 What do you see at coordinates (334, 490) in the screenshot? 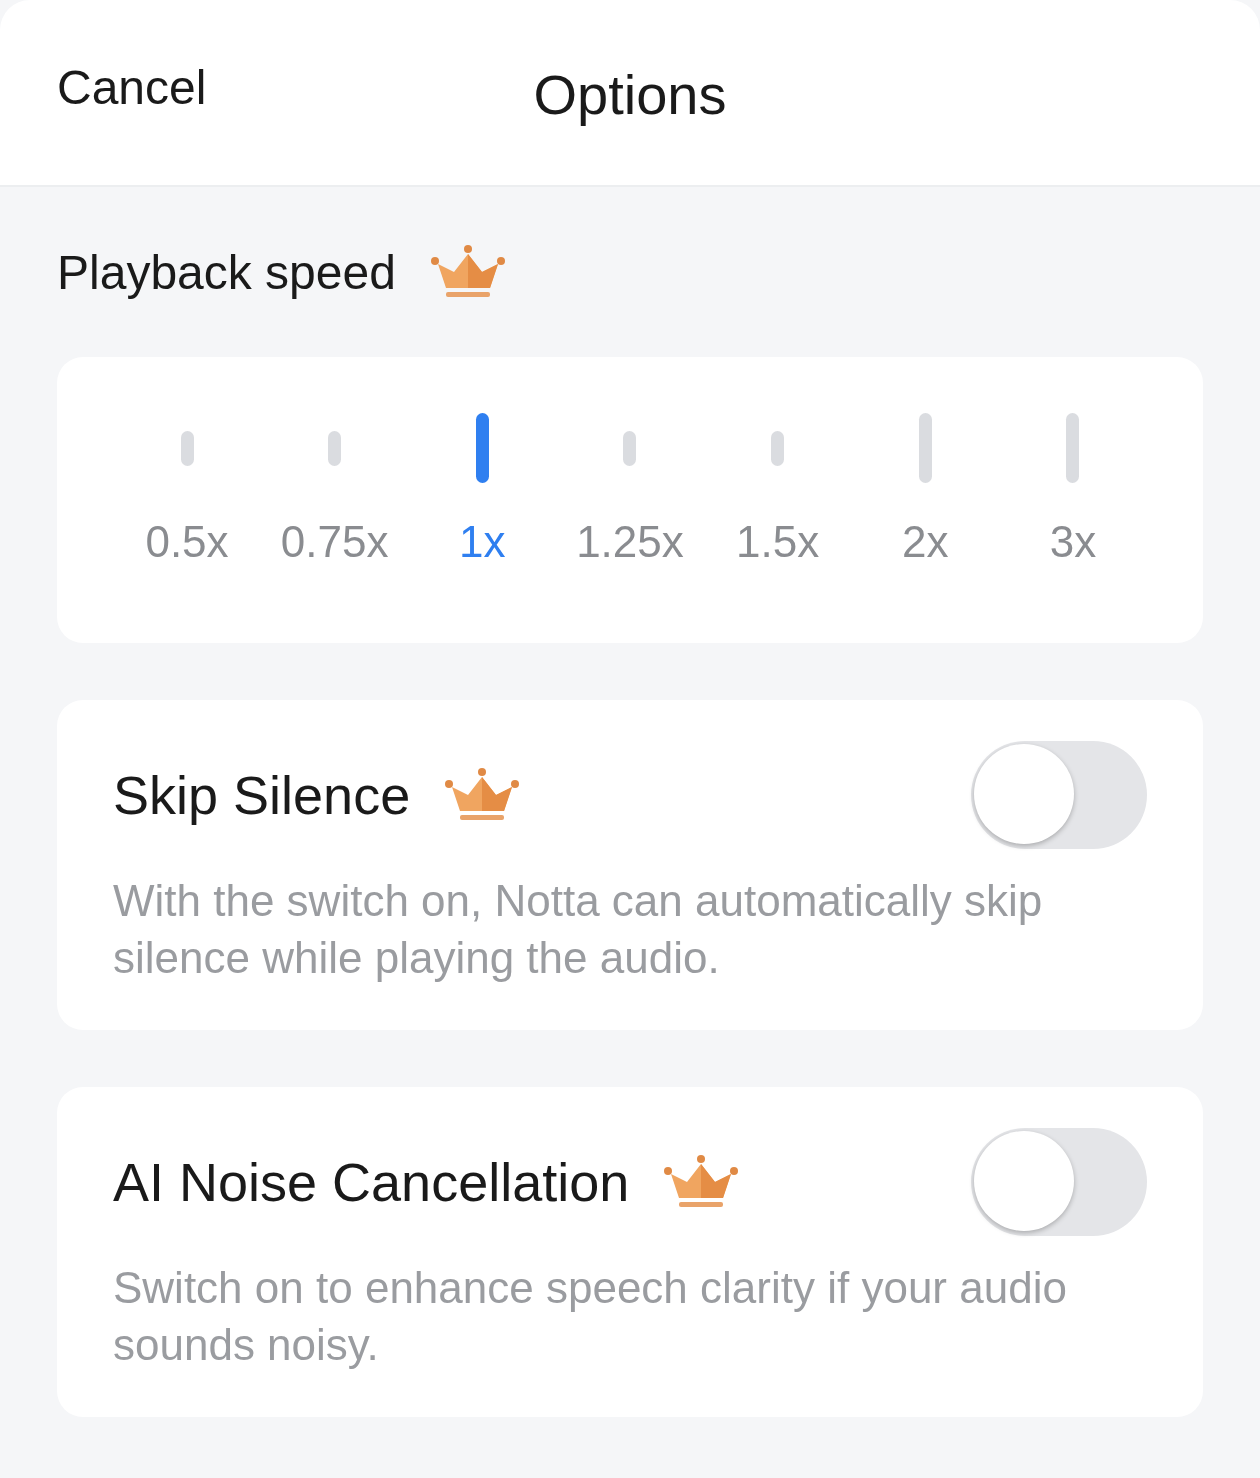
I see `speed-option: 0.75x` at bounding box center [334, 490].